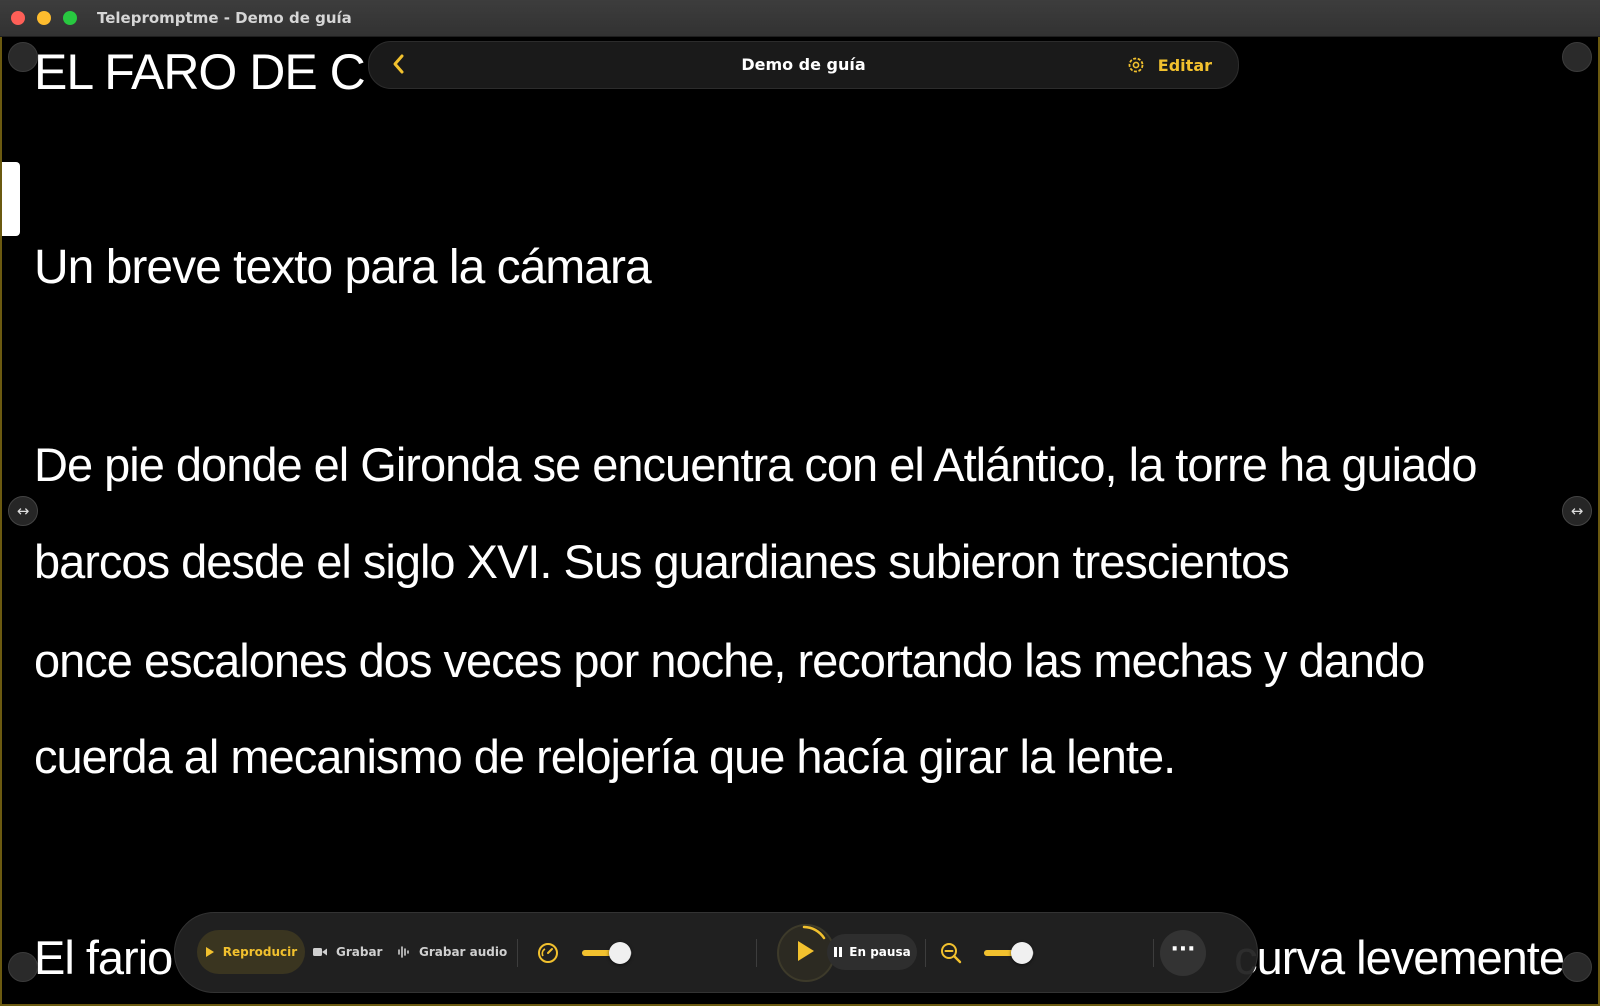 Image resolution: width=1600 pixels, height=1006 pixels. What do you see at coordinates (1183, 949) in the screenshot?
I see `ellipsis-icon: ···` at bounding box center [1183, 949].